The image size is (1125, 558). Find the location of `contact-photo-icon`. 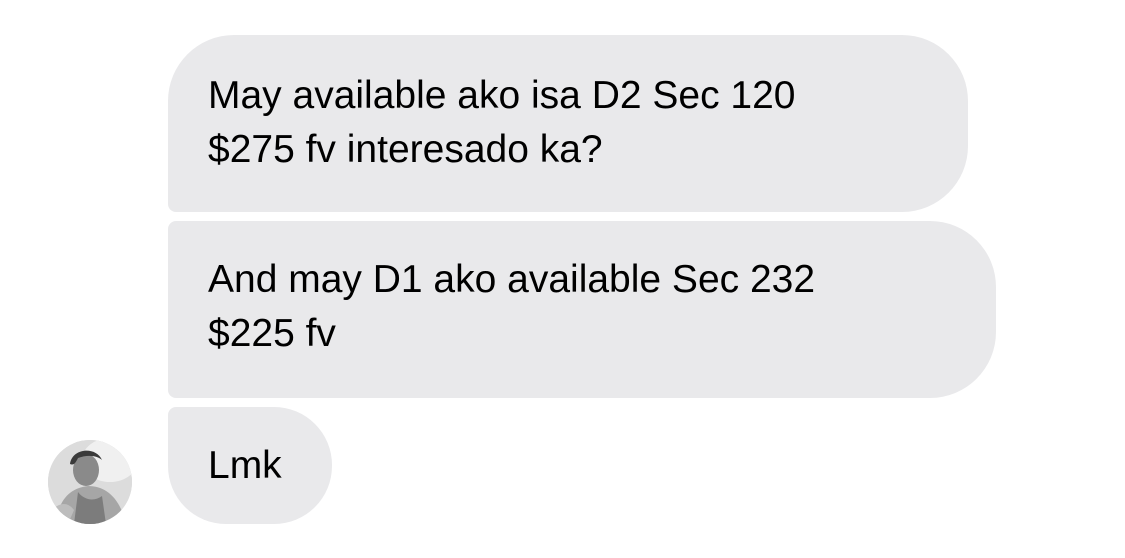

contact-photo-icon is located at coordinates (90, 482).